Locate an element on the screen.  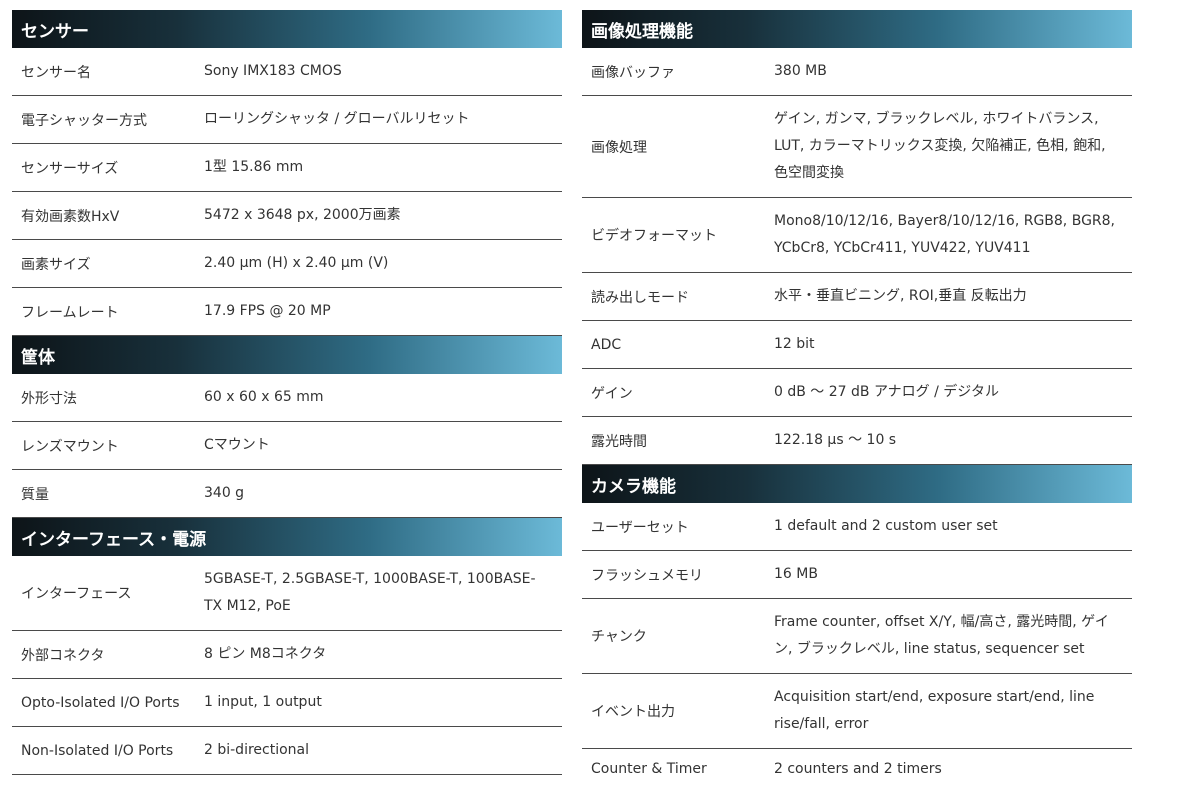
spec-row-flash-memory: フラッシュメモリ 16 MB is located at coordinates (857, 575).